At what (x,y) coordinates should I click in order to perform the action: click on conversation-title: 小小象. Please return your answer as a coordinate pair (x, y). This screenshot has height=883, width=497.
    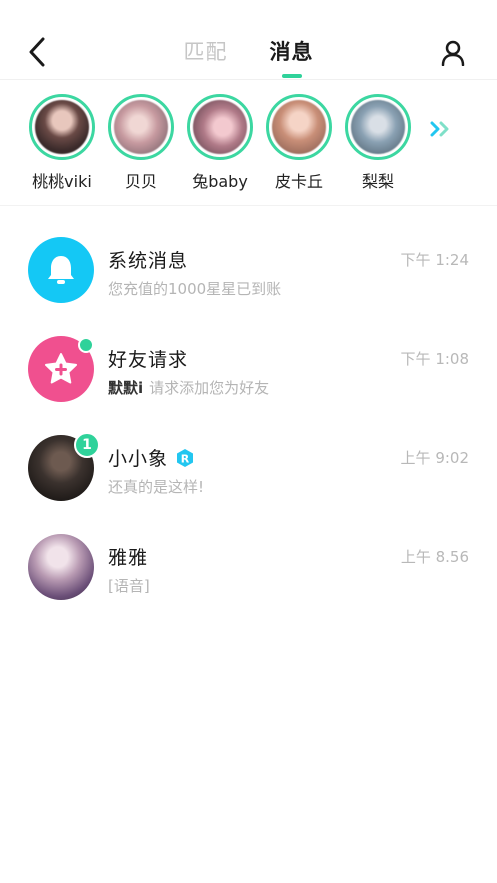
    Looking at the image, I should click on (138, 459).